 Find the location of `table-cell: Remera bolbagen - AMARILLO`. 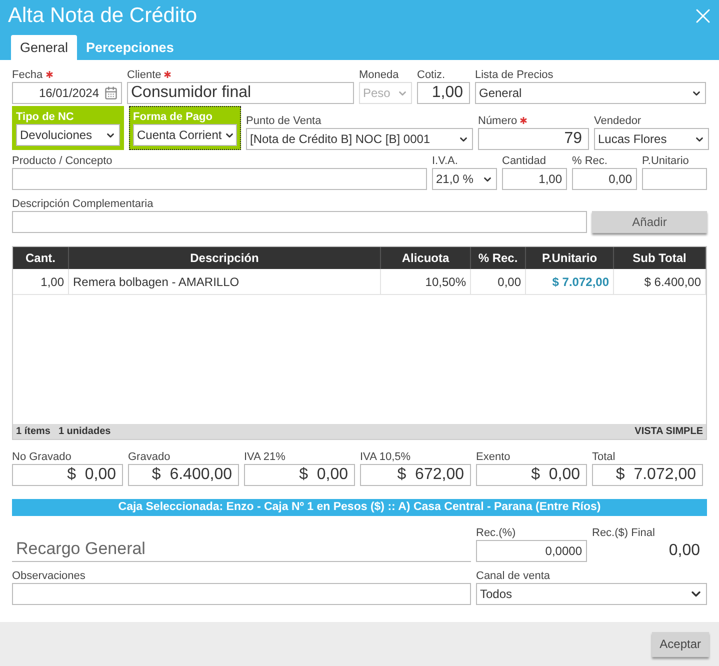

table-cell: Remera bolbagen - AMARILLO is located at coordinates (225, 282).